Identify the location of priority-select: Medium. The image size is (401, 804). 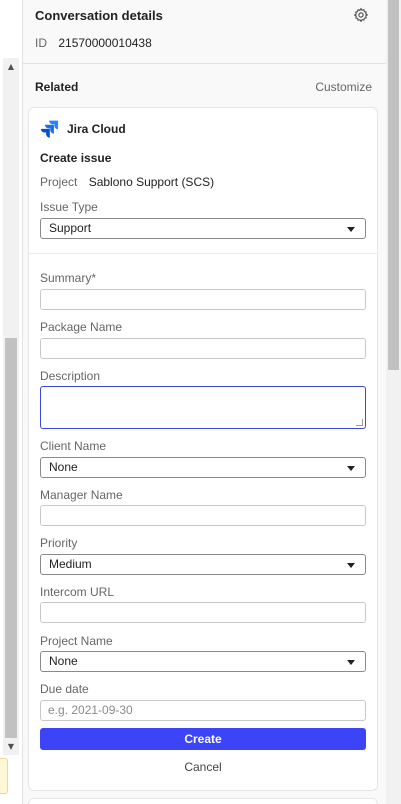
(203, 564).